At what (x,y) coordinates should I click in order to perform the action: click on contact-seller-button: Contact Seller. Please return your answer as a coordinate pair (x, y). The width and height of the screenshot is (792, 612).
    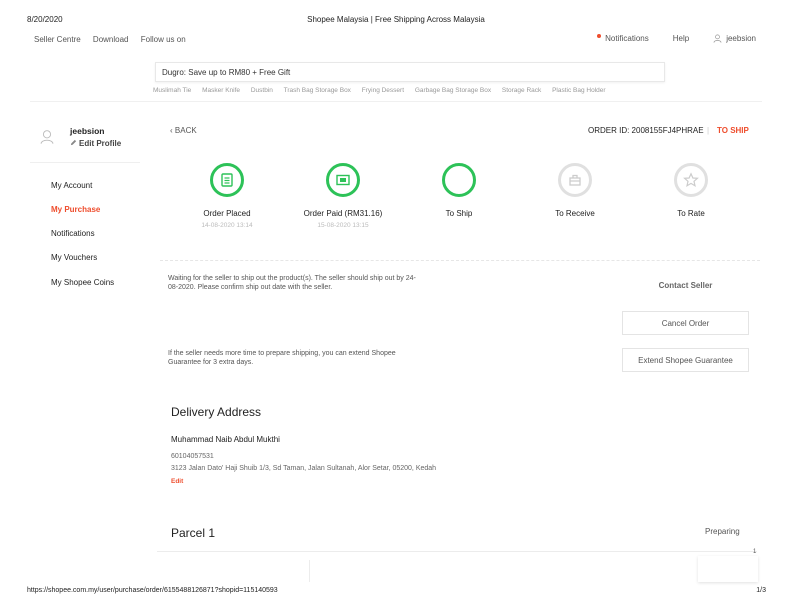
    Looking at the image, I should click on (685, 286).